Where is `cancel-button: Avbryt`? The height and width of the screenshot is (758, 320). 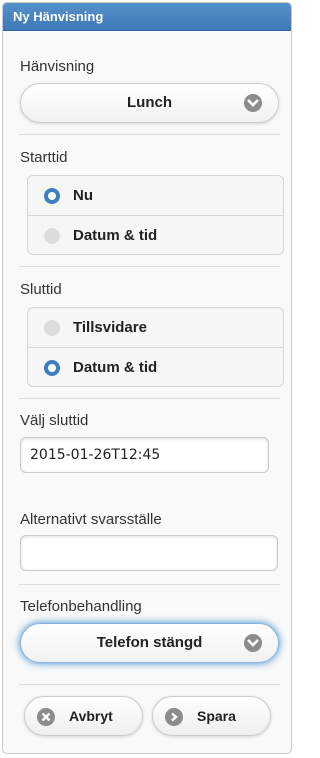 cancel-button: Avbryt is located at coordinates (83, 716).